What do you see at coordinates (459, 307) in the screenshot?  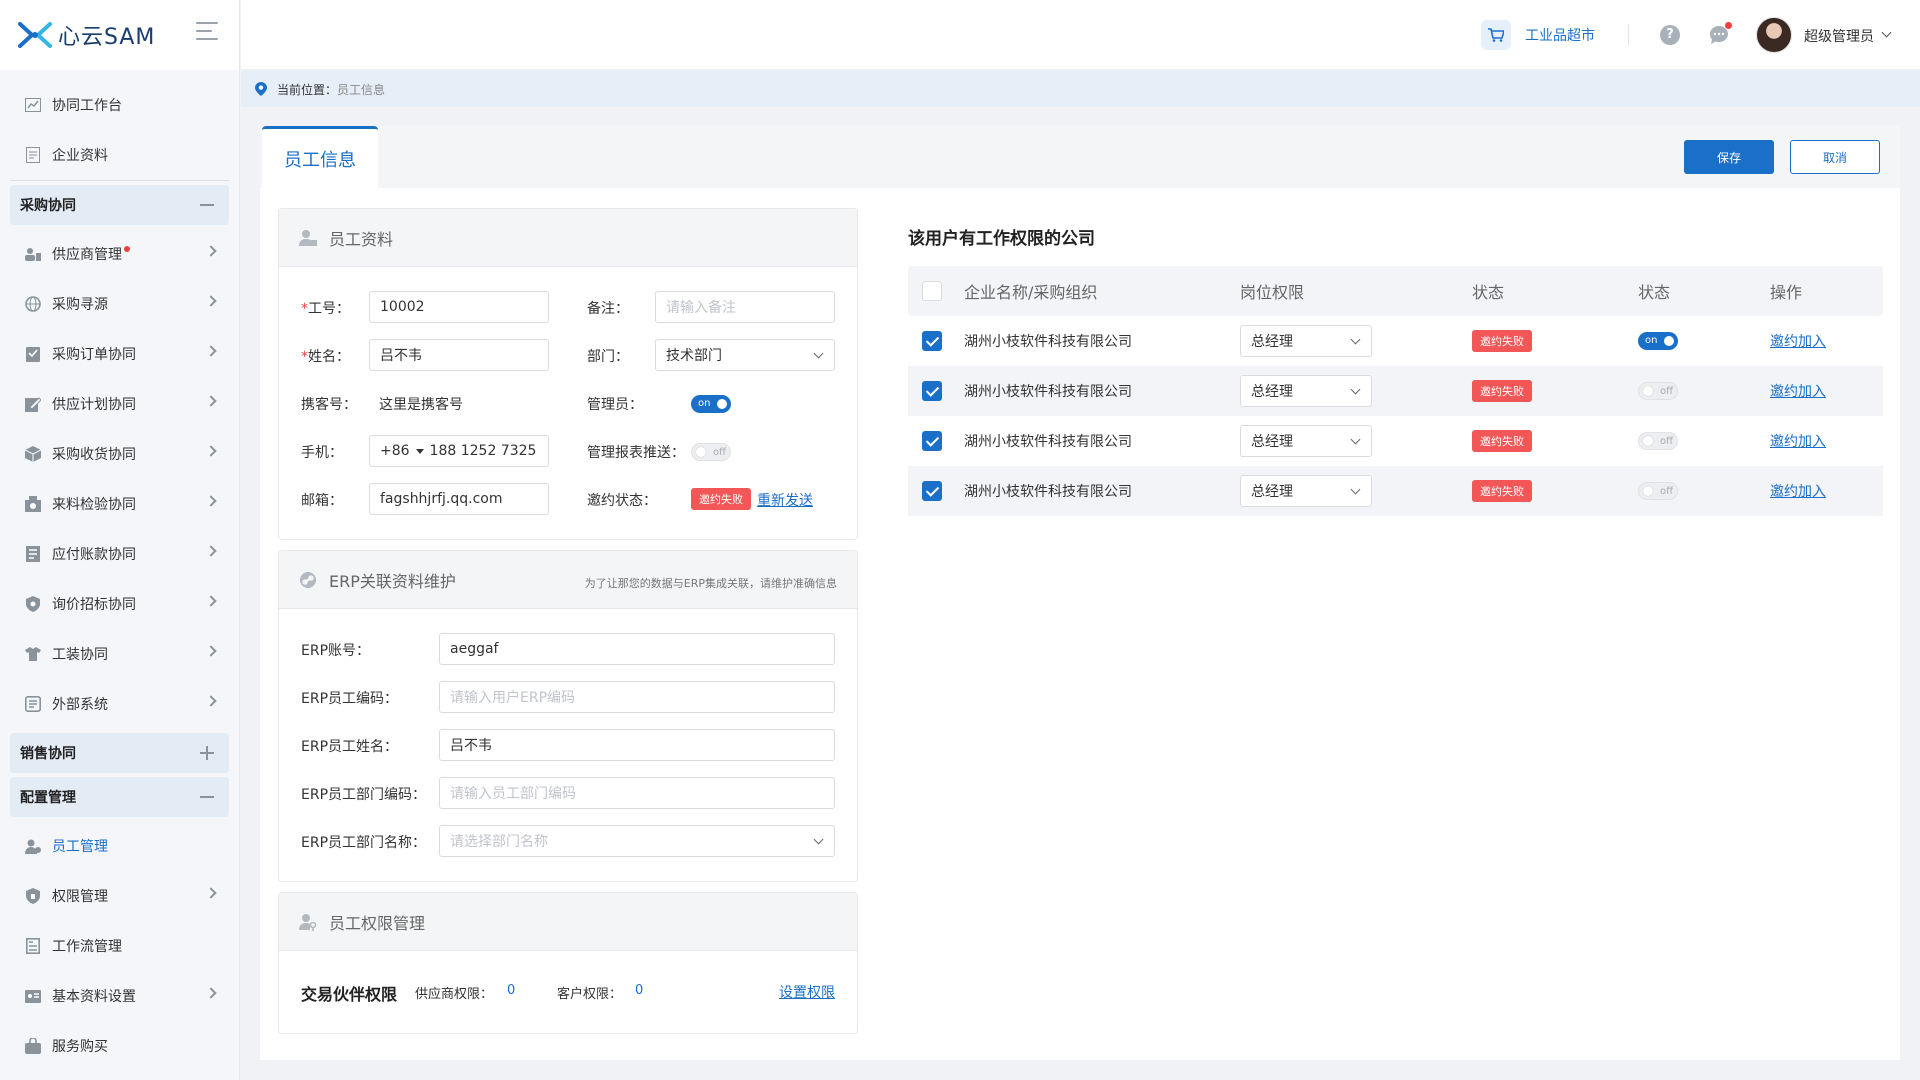 I see `employee-id-field: 10002` at bounding box center [459, 307].